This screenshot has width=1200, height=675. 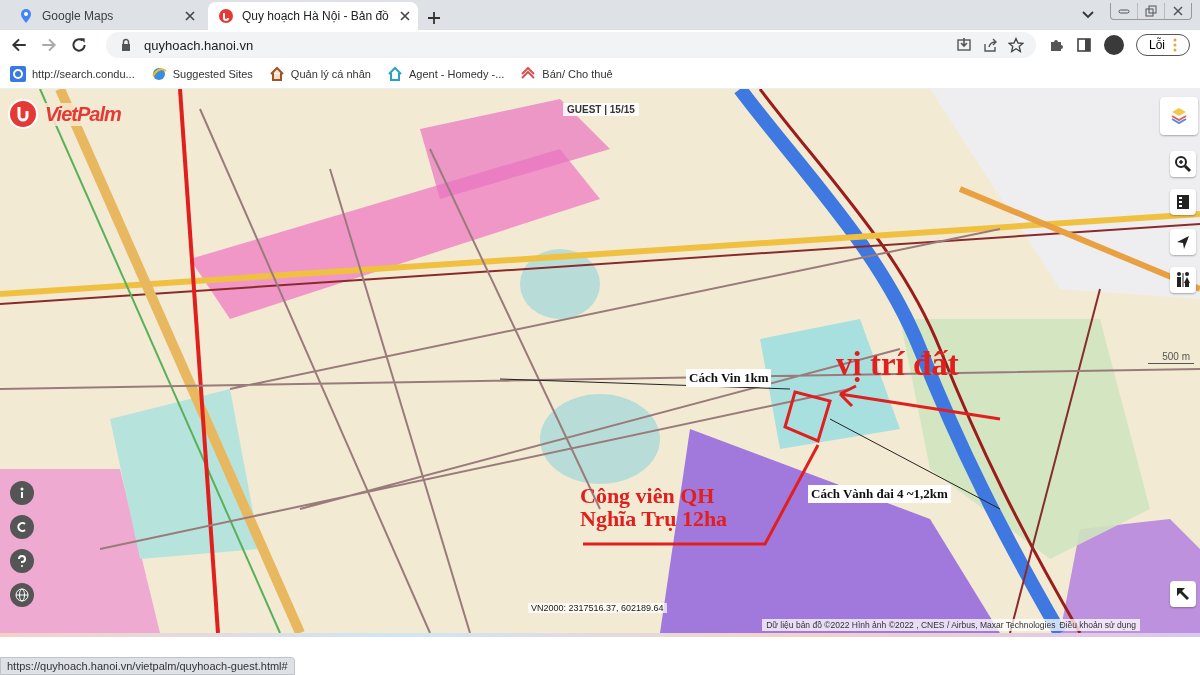 What do you see at coordinates (19, 45) in the screenshot?
I see `back-icon` at bounding box center [19, 45].